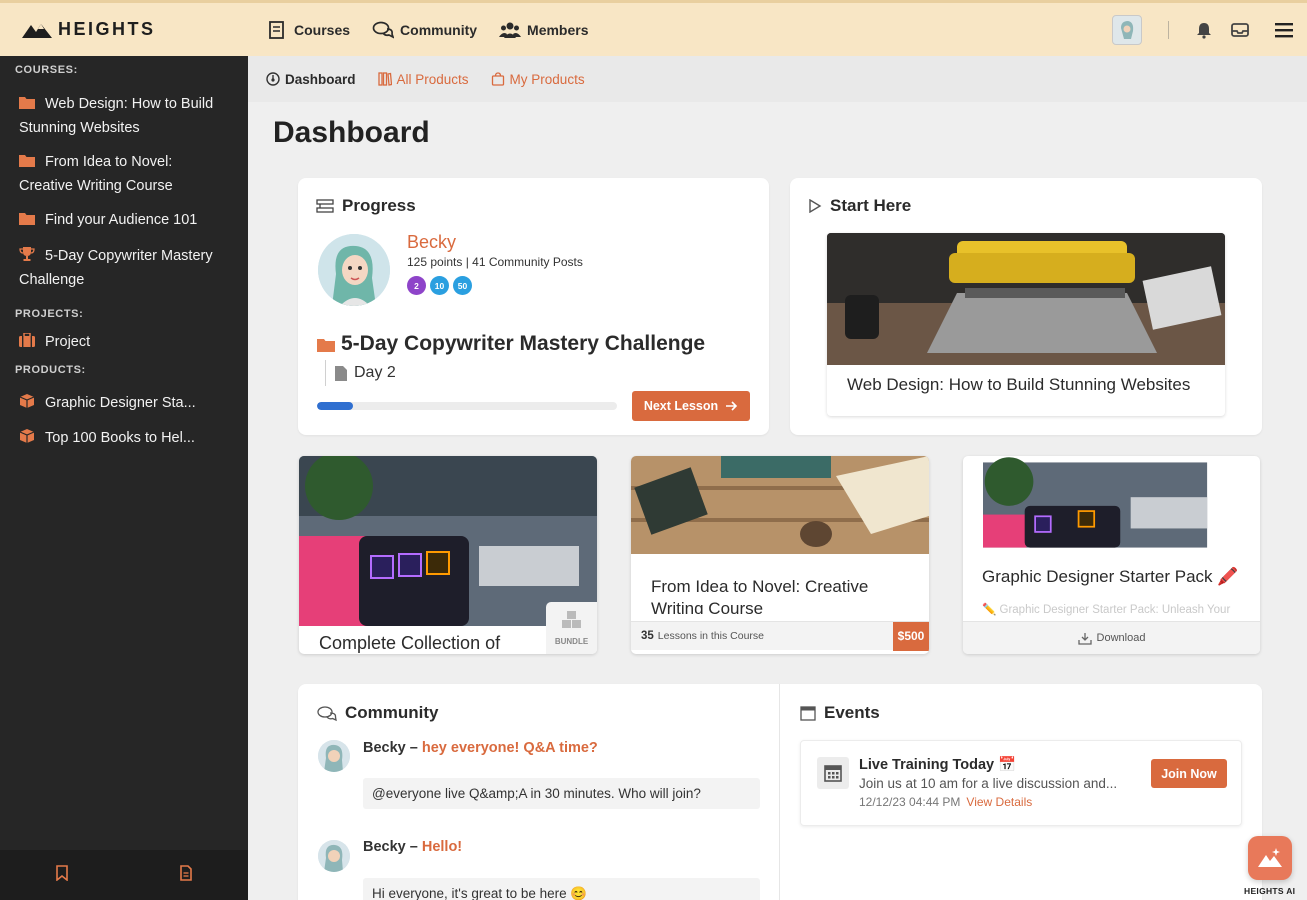 The width and height of the screenshot is (1307, 900). Describe the element at coordinates (547, 79) in the screenshot. I see `subnav-my-products-label: My Products` at that location.